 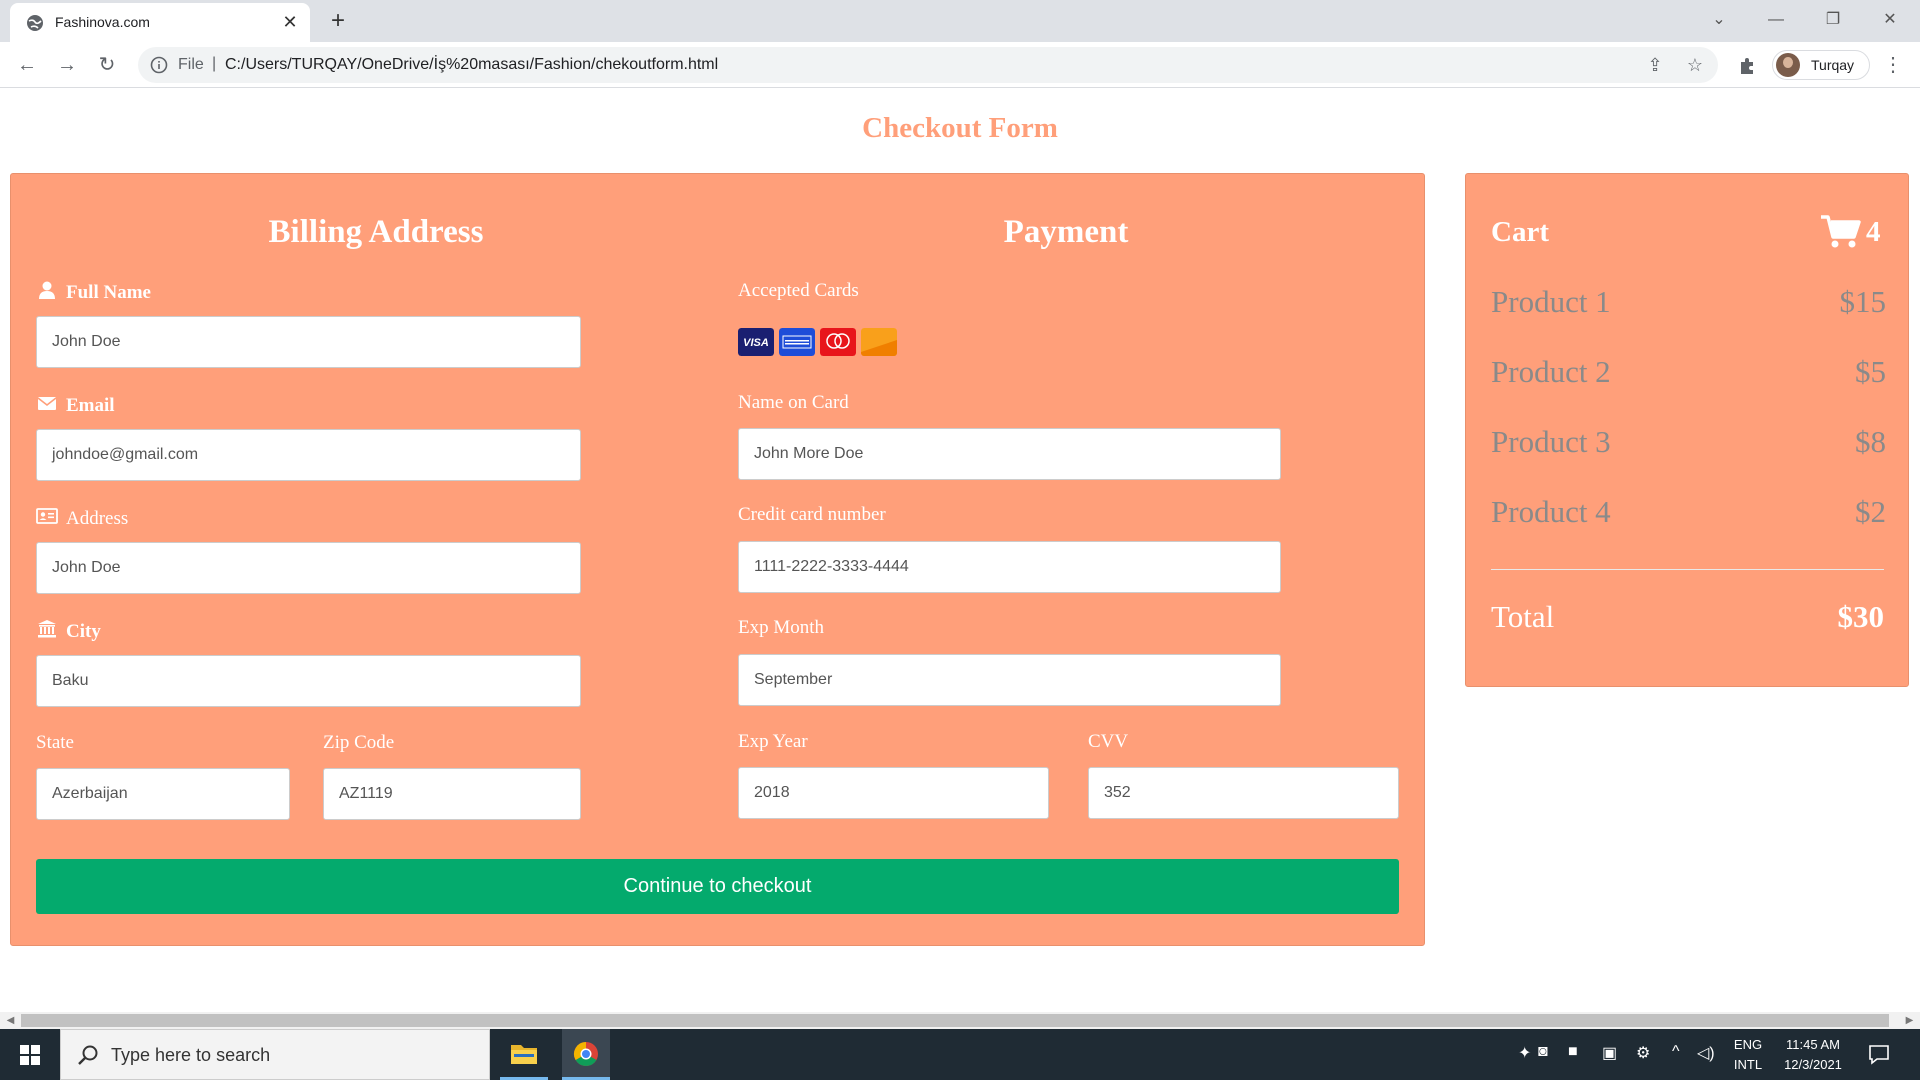 What do you see at coordinates (1551, 442) in the screenshot?
I see `cart-item-name: Product 3` at bounding box center [1551, 442].